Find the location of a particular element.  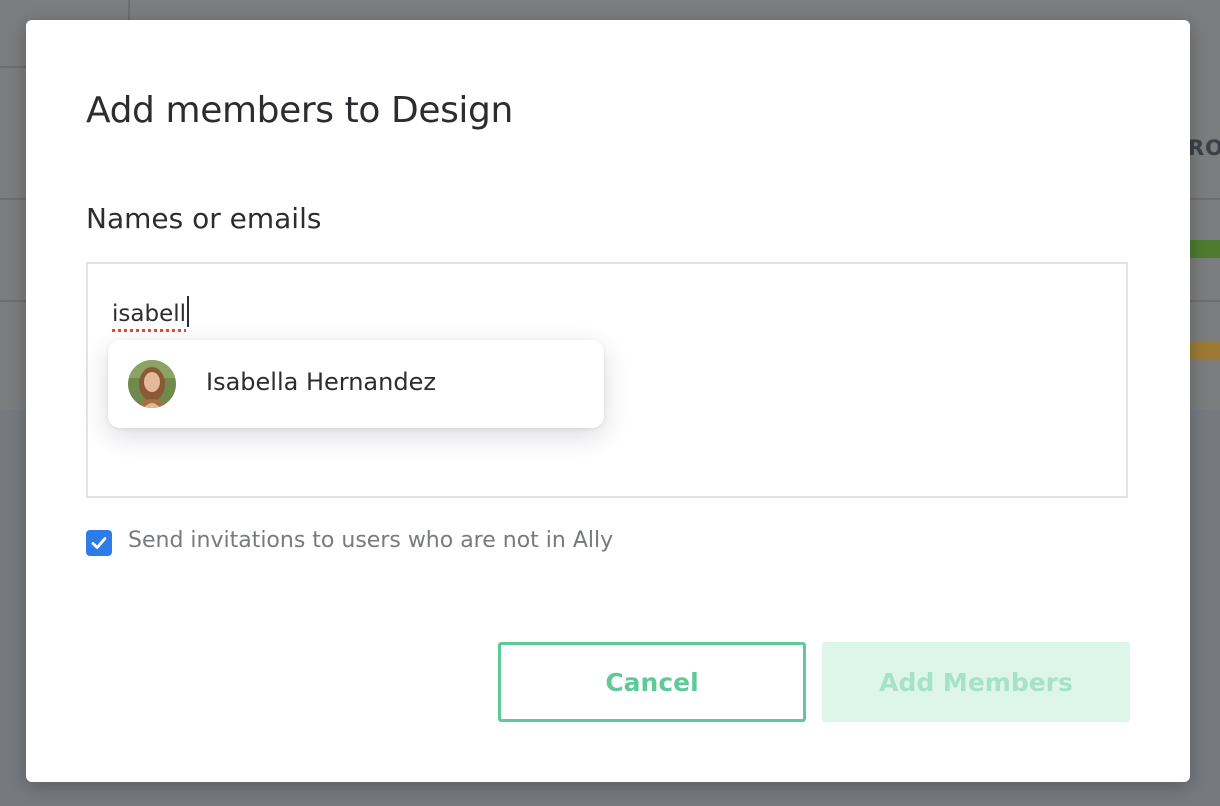

suggestion-name: Isabella Hernandez is located at coordinates (321, 382).